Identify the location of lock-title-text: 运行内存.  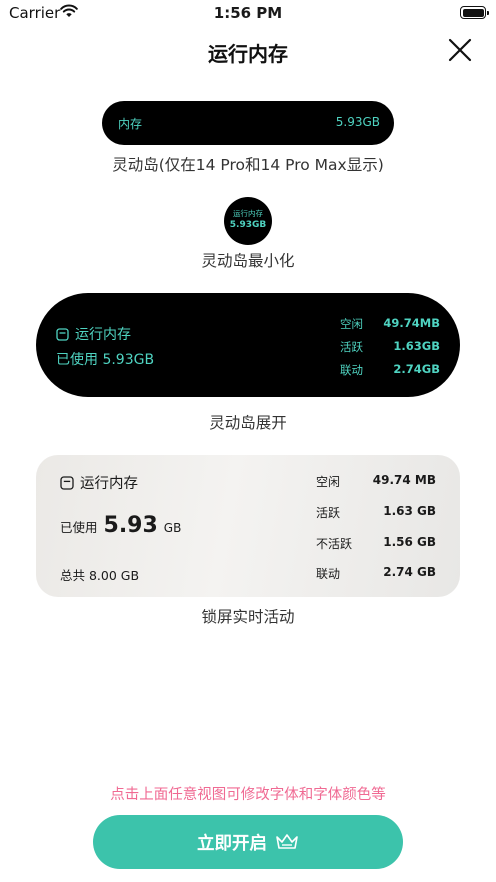
(109, 484).